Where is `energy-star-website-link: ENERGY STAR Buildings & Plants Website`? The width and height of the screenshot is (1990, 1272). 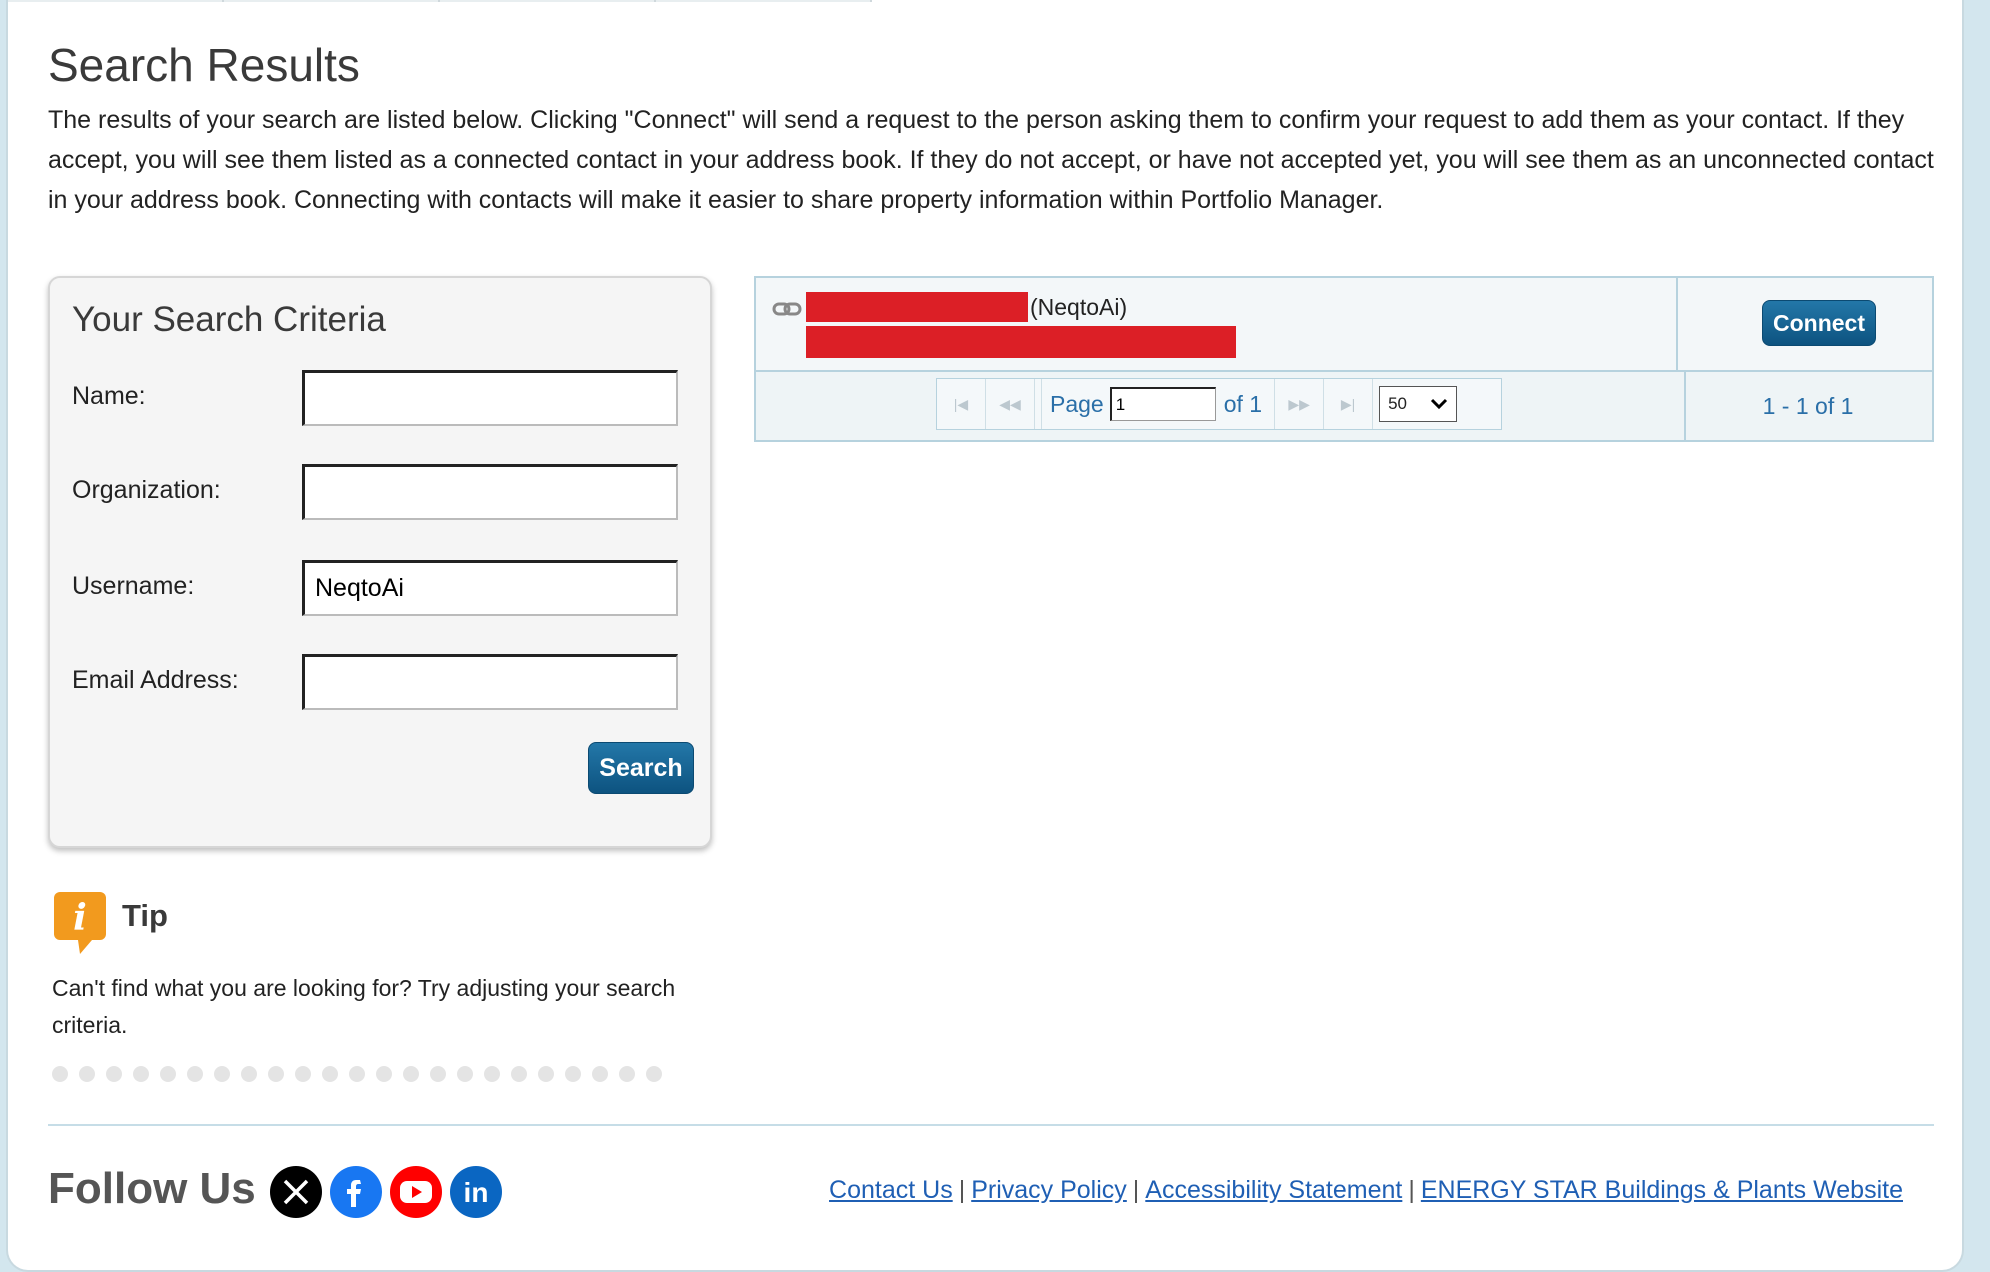
energy-star-website-link: ENERGY STAR Buildings & Plants Website is located at coordinates (1662, 1190).